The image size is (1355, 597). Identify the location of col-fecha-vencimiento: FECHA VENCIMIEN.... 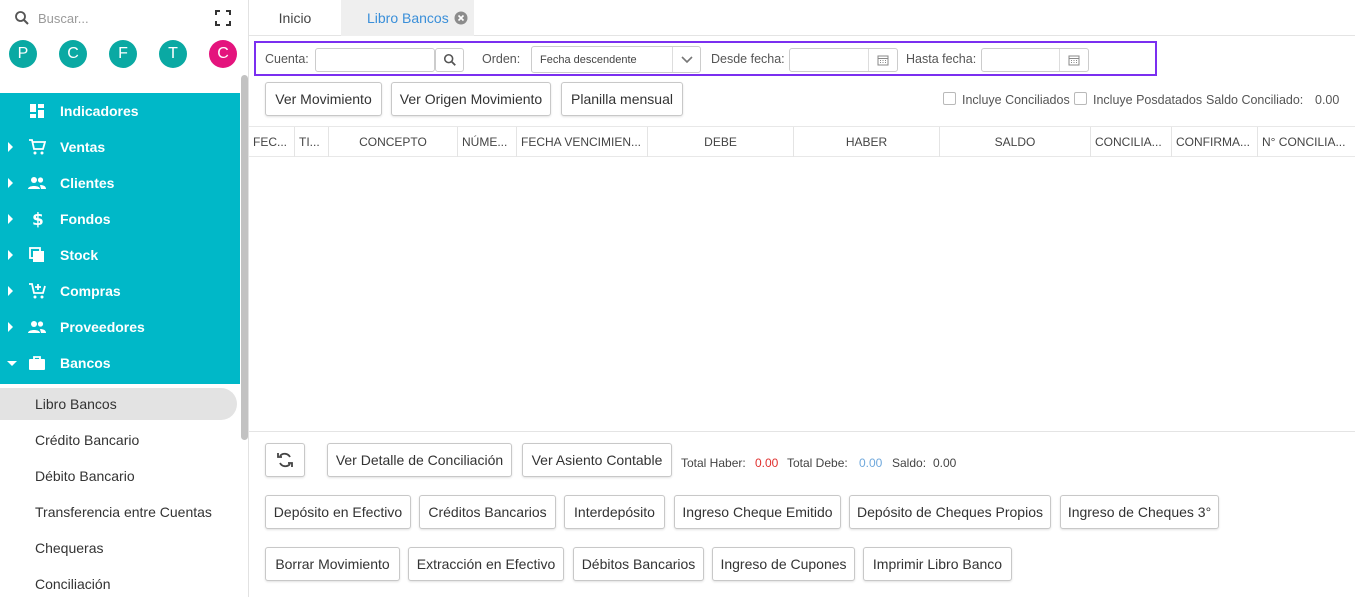
(582, 142).